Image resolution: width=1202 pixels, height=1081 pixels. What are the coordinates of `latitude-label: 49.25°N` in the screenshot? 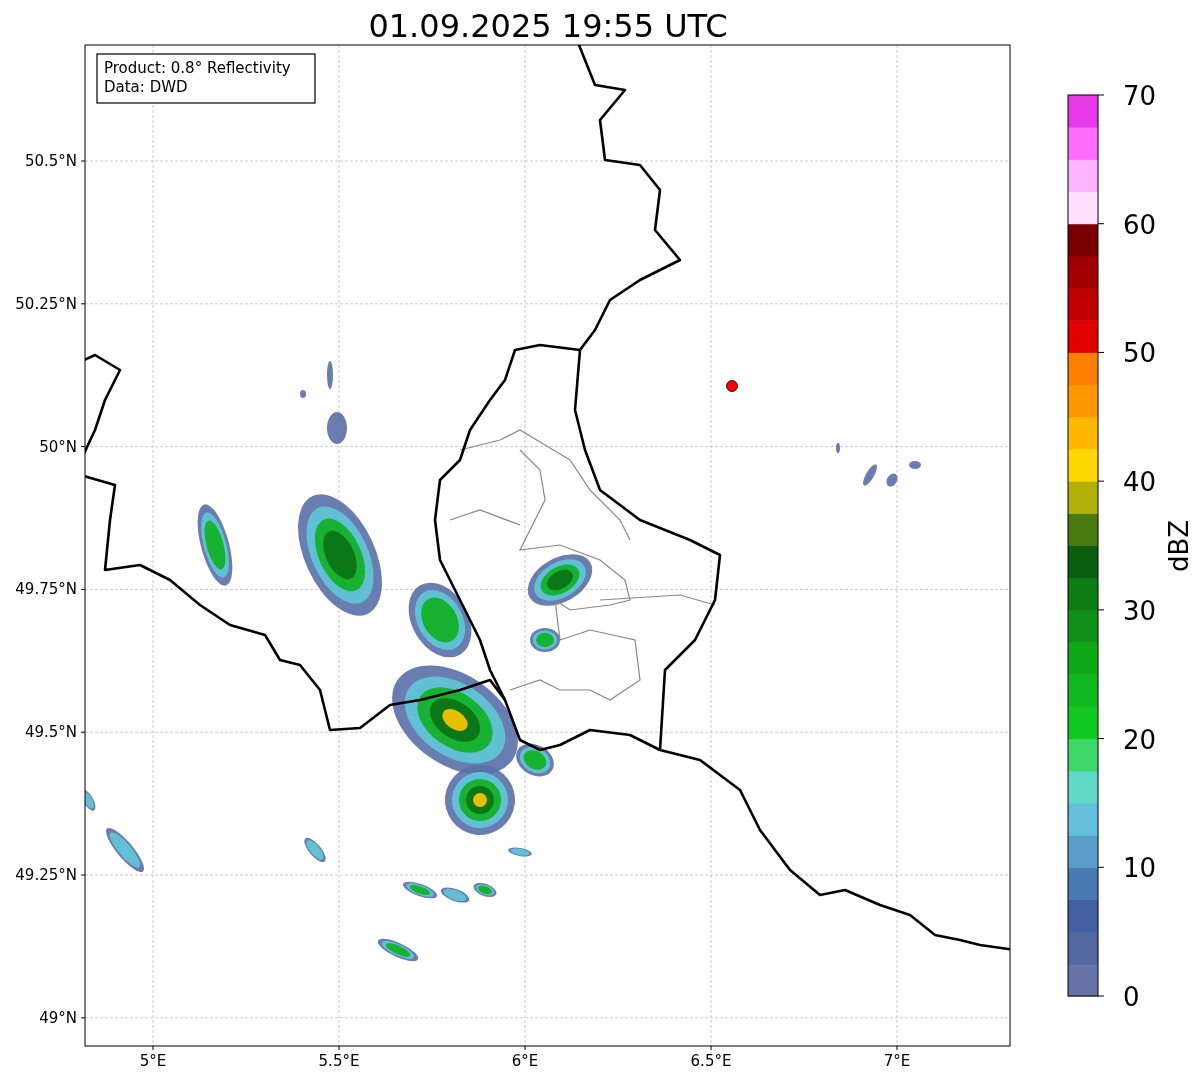 It's located at (46, 875).